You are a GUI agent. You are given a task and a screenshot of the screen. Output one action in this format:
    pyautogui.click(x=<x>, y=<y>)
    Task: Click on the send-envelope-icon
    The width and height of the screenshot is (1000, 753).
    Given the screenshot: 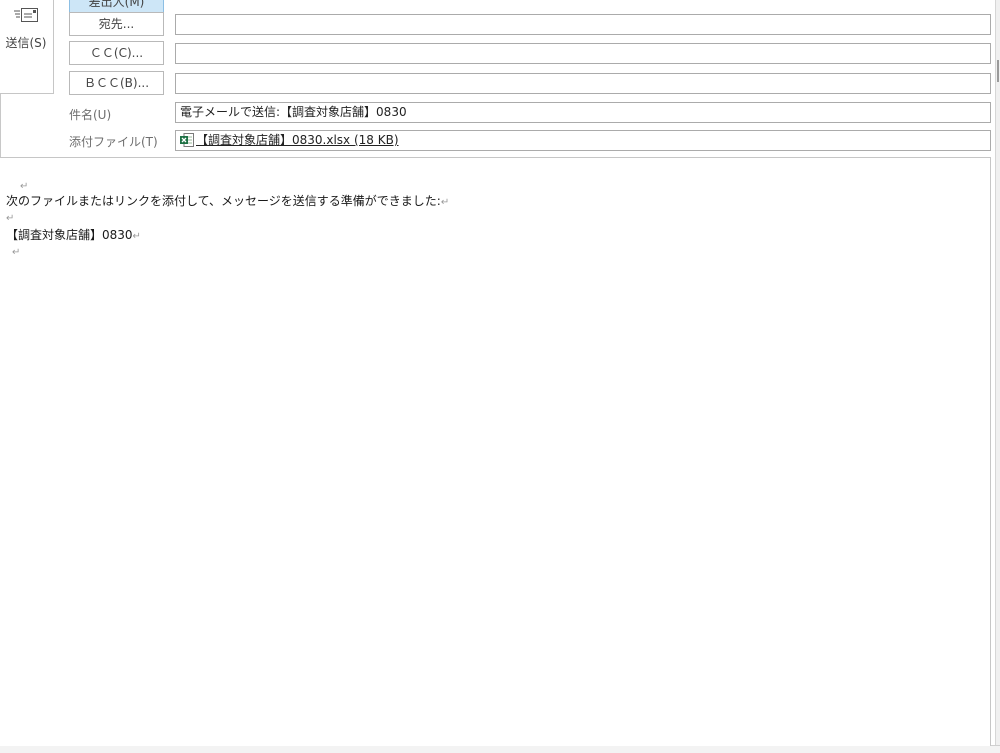 What is the action you would take?
    pyautogui.click(x=26, y=15)
    